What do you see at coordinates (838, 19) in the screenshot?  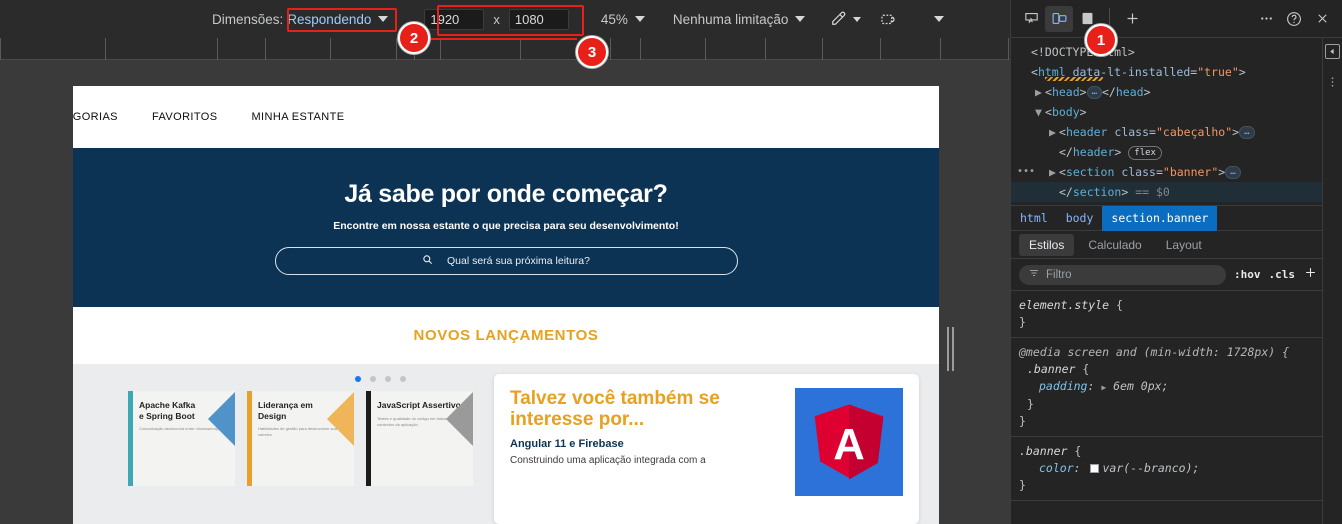 I see `eyedropper-icon` at bounding box center [838, 19].